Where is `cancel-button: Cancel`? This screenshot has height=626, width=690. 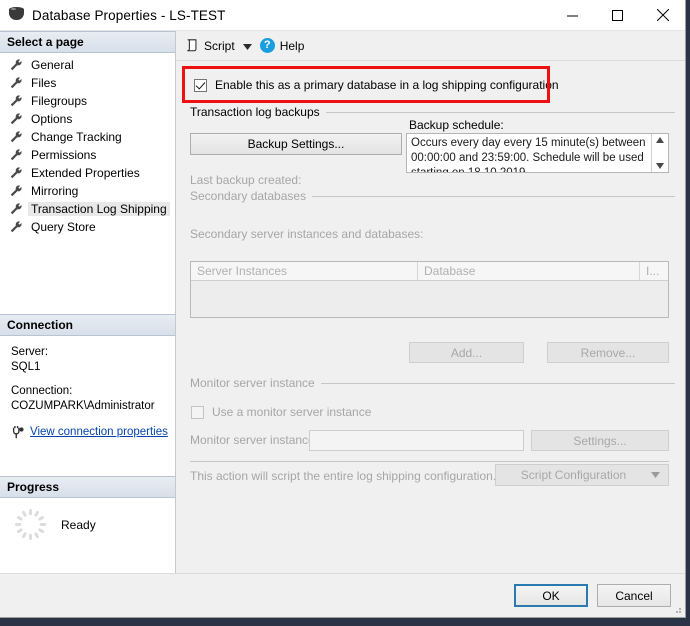
cancel-button: Cancel is located at coordinates (634, 595).